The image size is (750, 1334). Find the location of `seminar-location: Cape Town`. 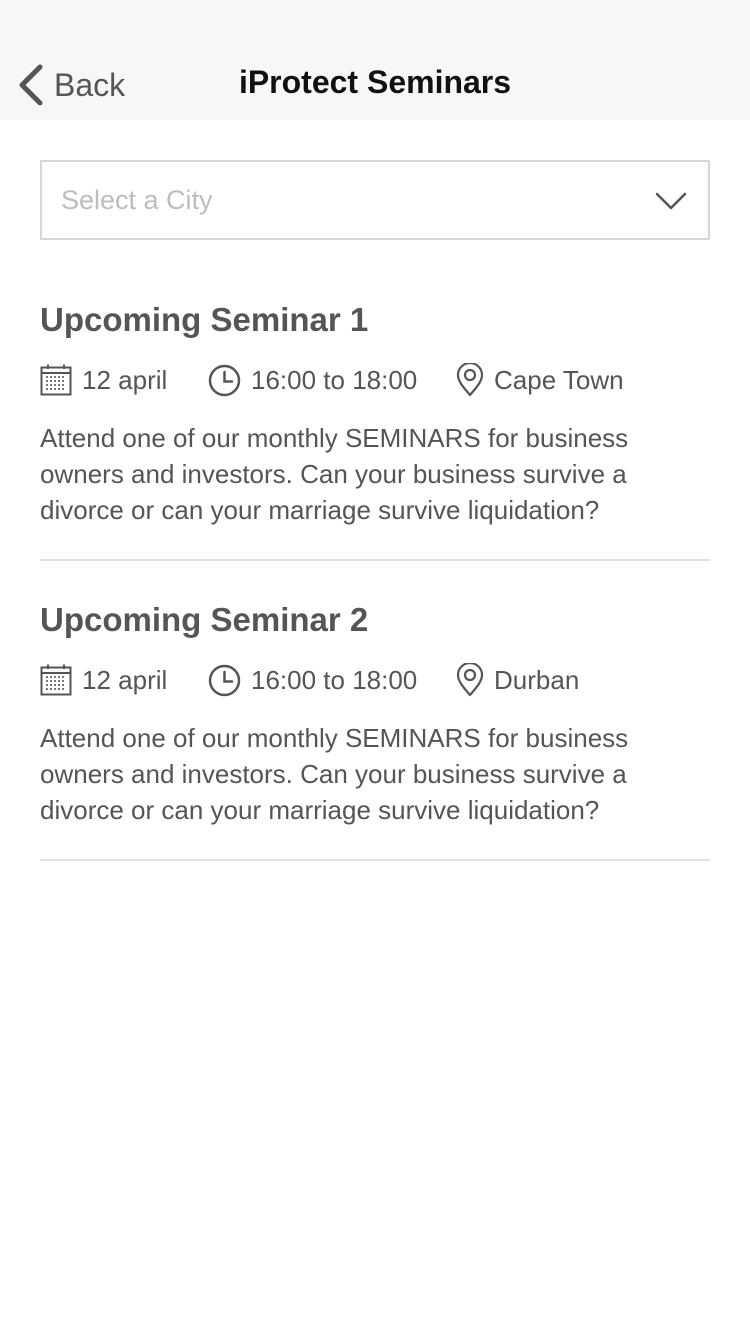

seminar-location: Cape Town is located at coordinates (540, 380).